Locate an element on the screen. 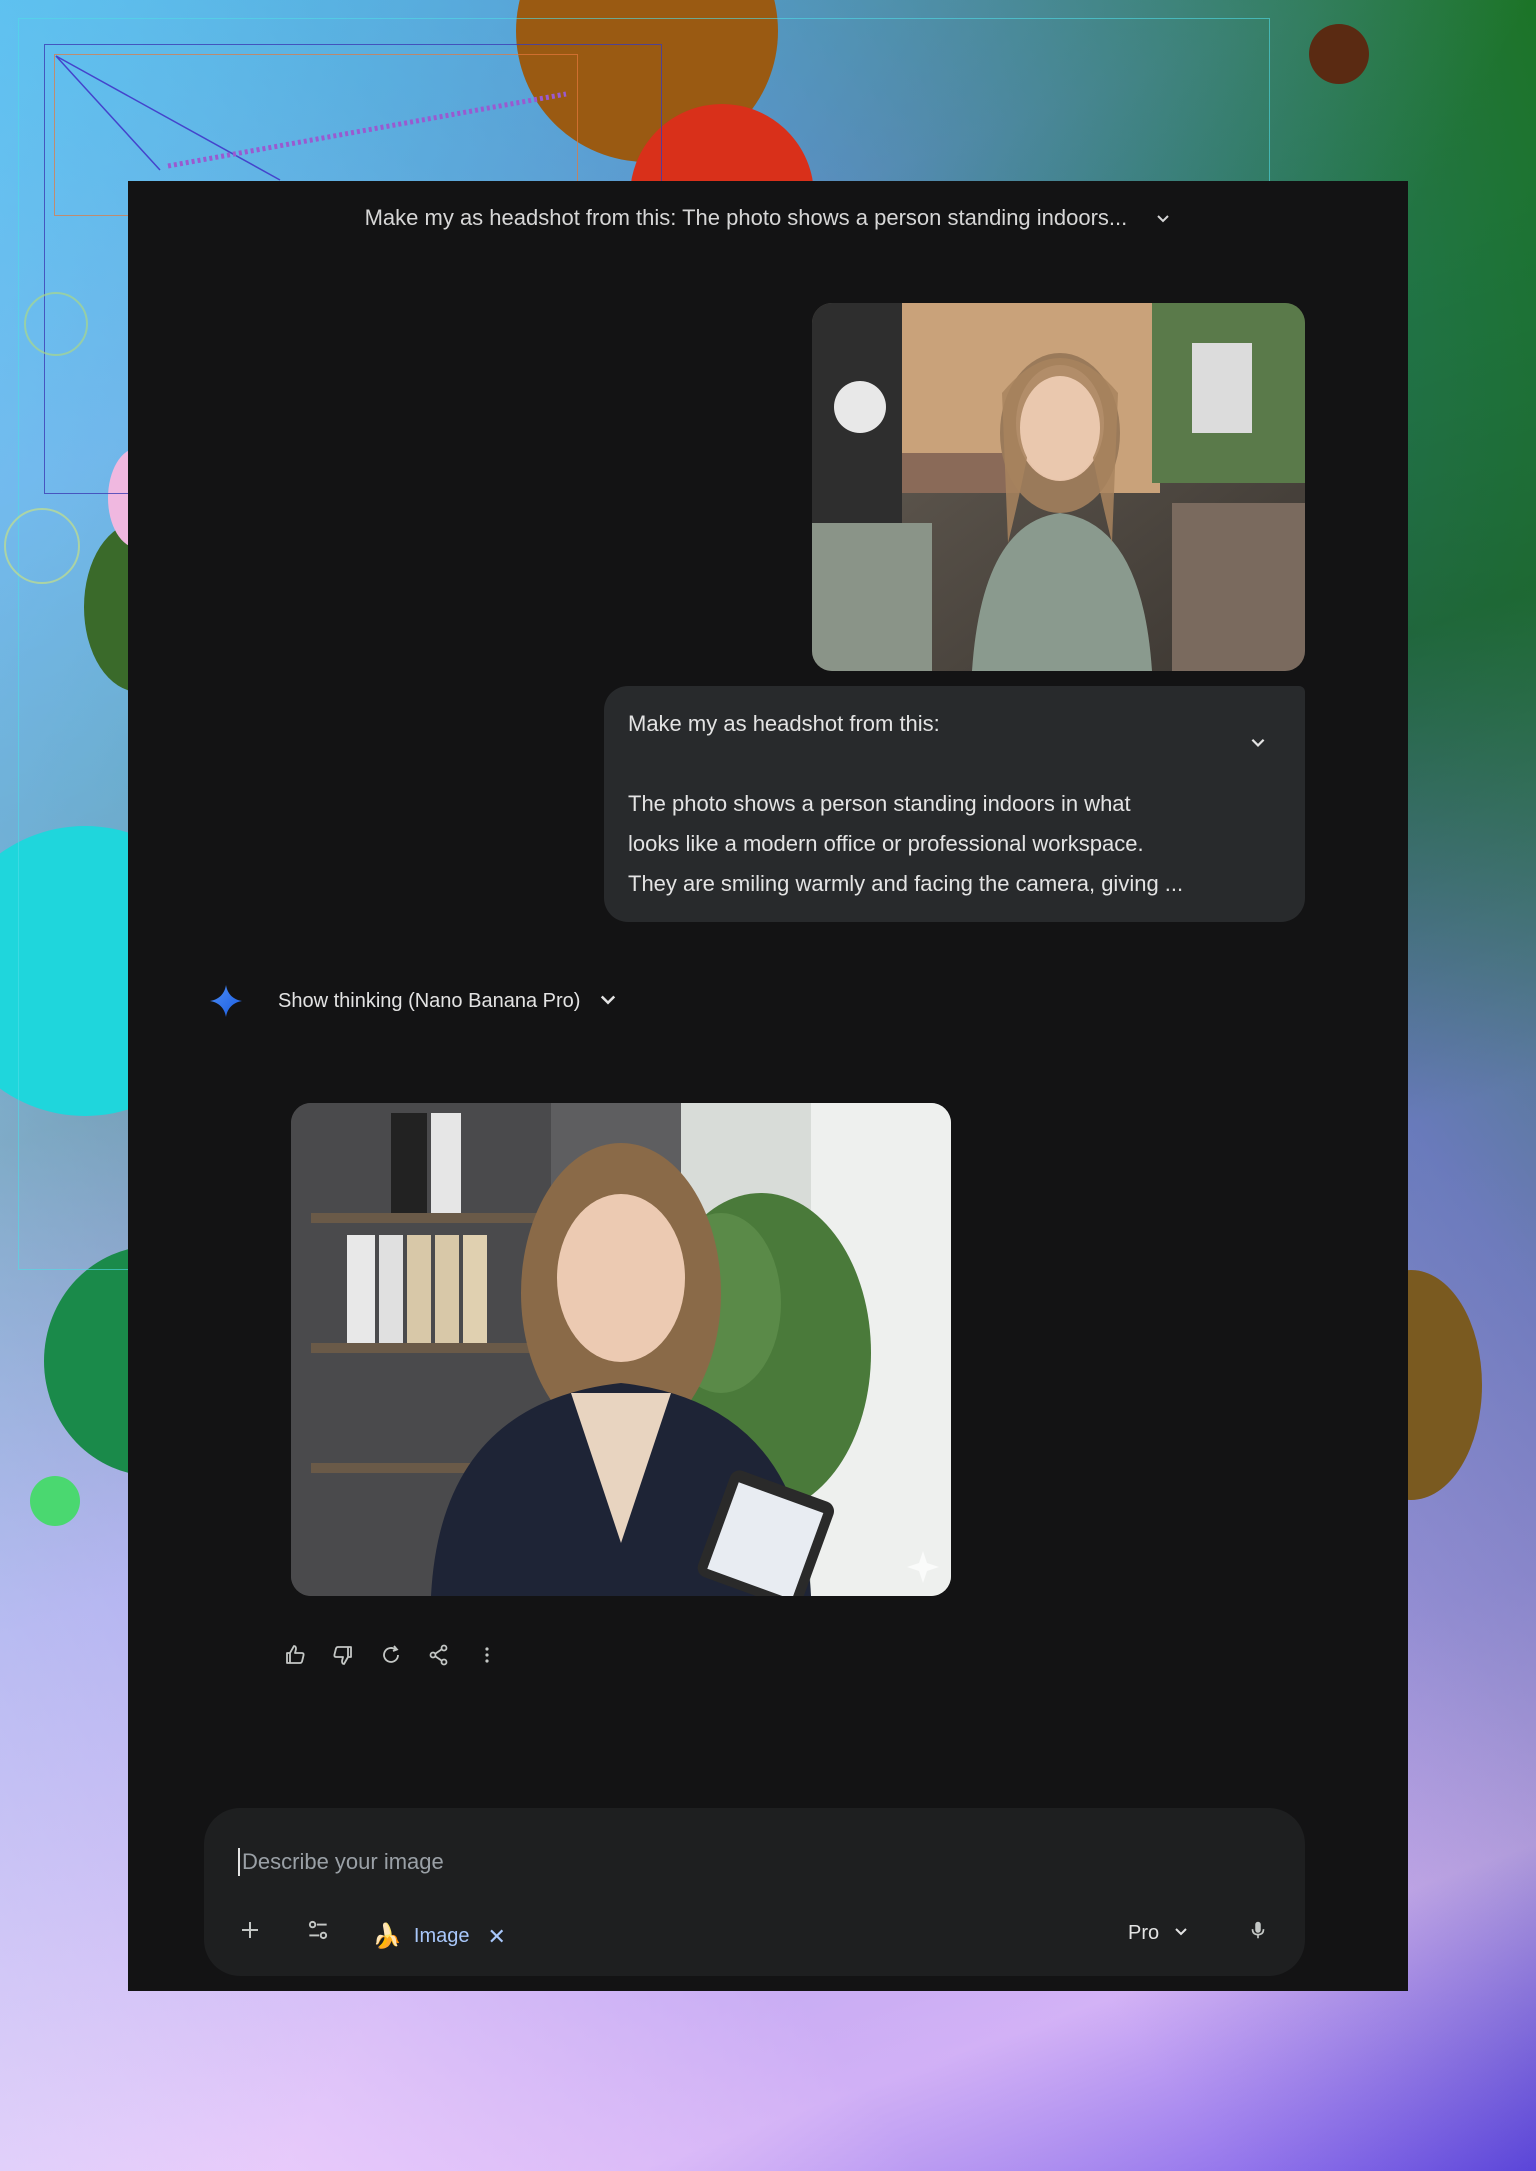 The image size is (1536, 2171). gemini-spark-icon is located at coordinates (226, 1001).